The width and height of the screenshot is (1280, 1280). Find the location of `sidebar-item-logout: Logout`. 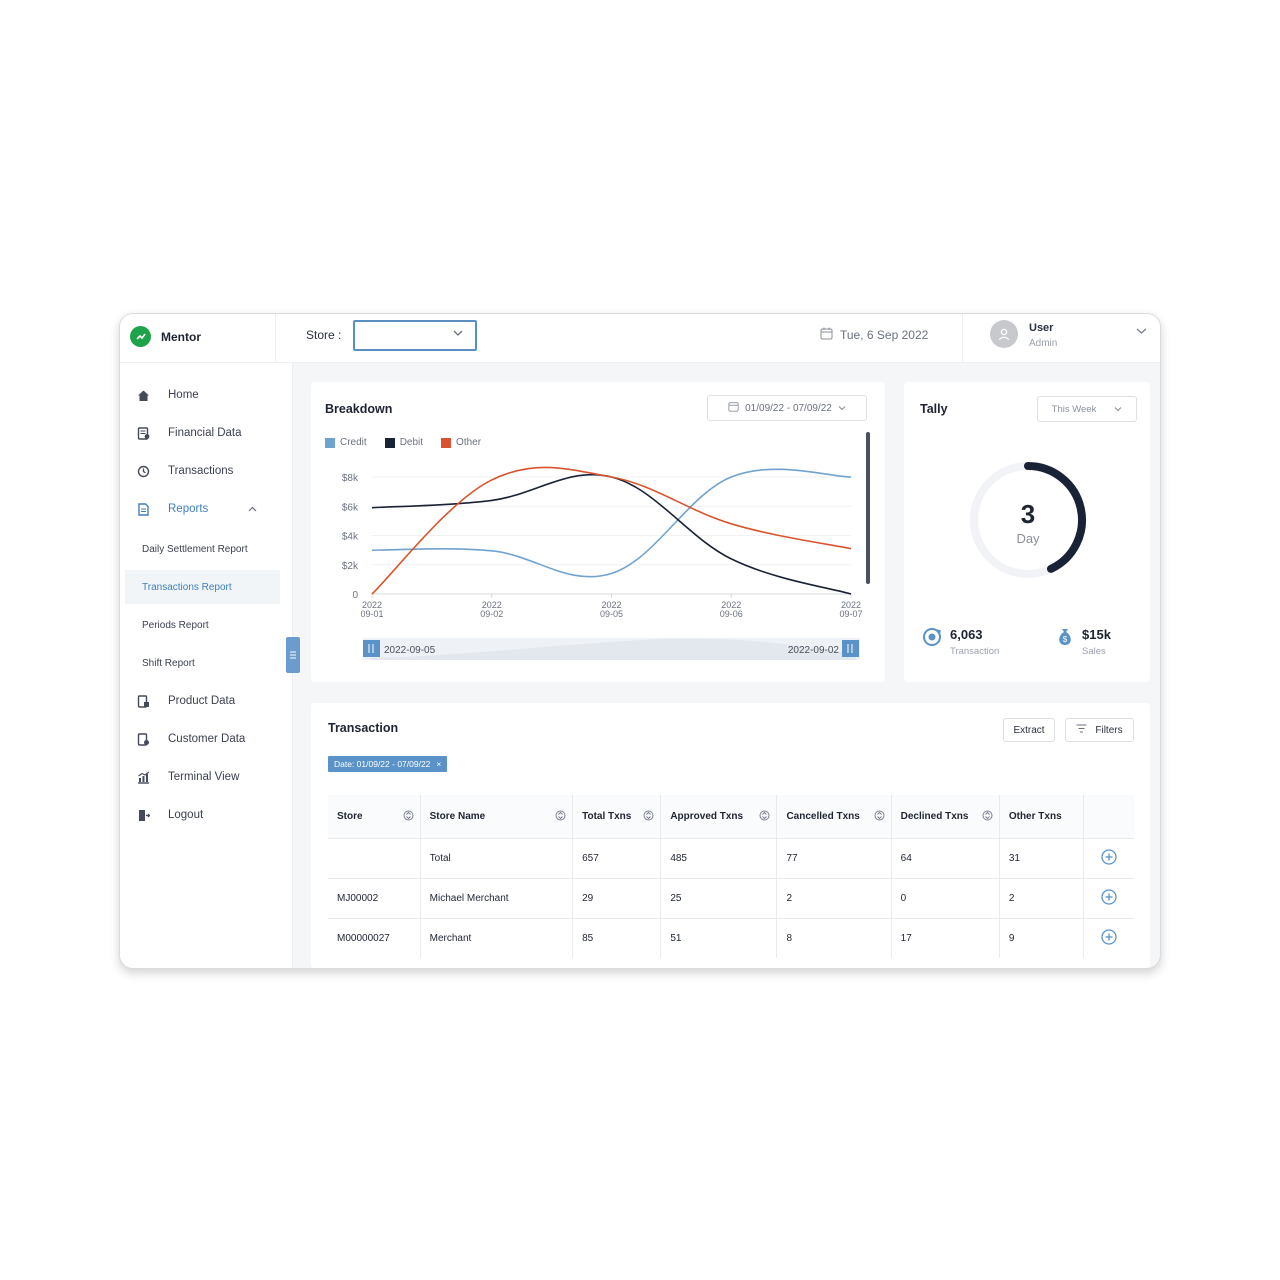

sidebar-item-logout: Logout is located at coordinates (169, 815).